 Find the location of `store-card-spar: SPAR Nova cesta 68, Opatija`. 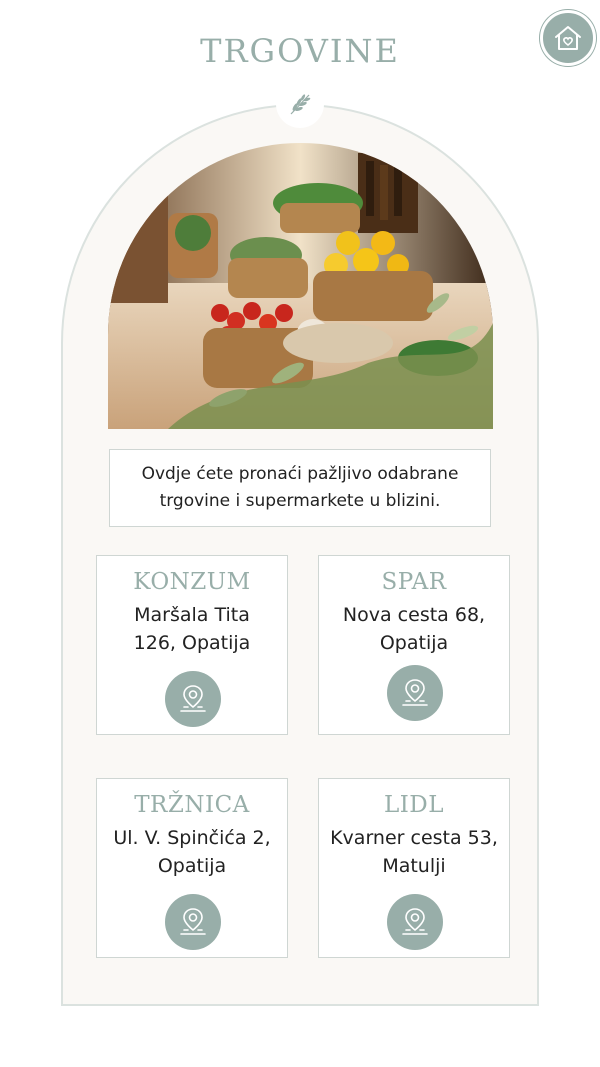

store-card-spar: SPAR Nova cesta 68, Opatija is located at coordinates (414, 645).